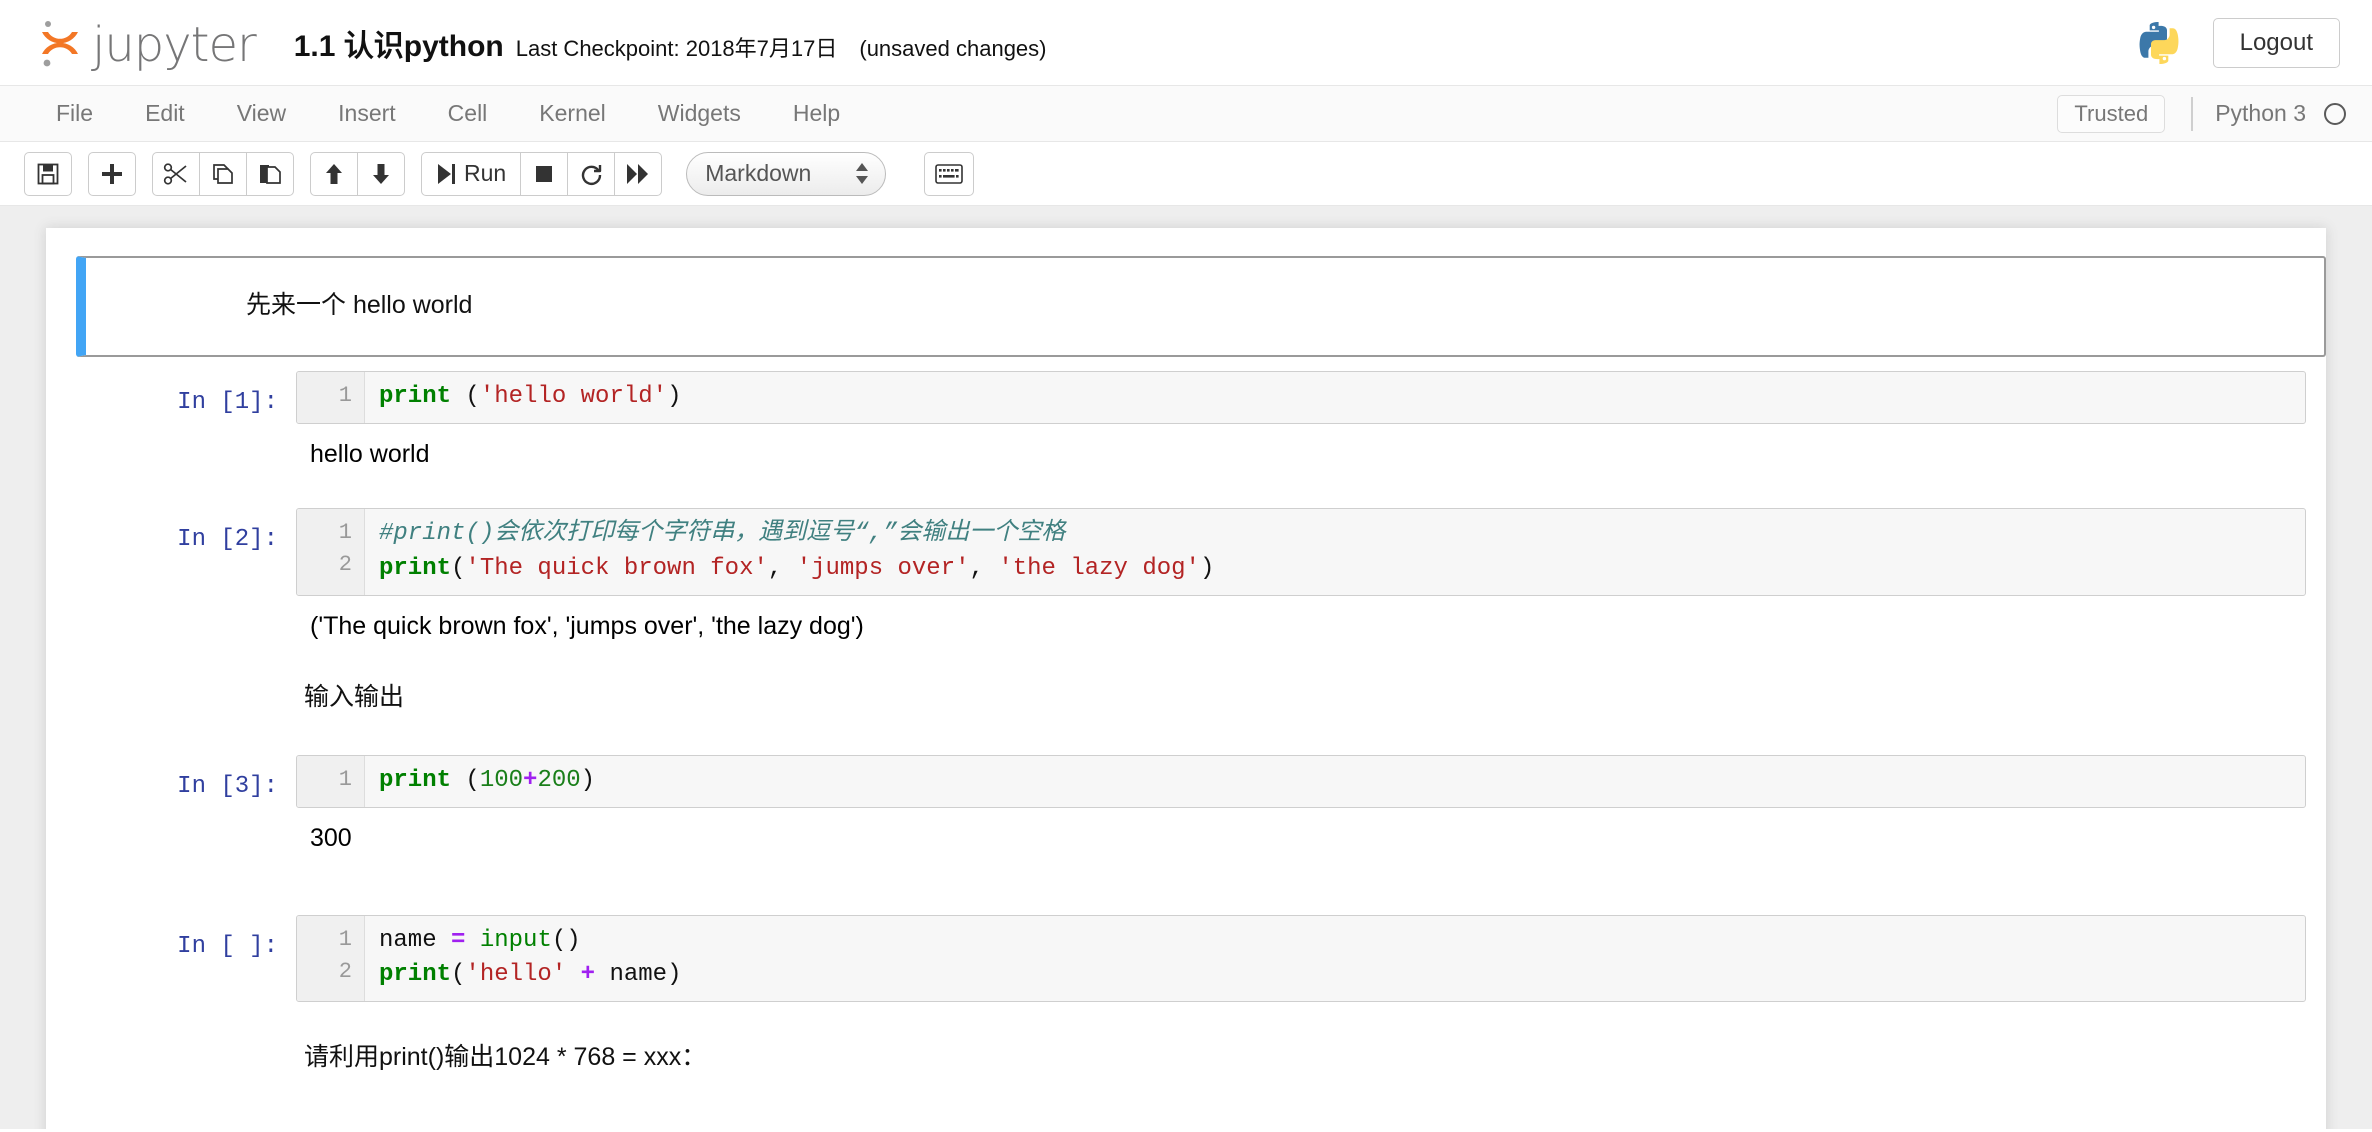 This screenshot has width=2372, height=1132. Describe the element at coordinates (699, 113) in the screenshot. I see `menu-item-widgets: Widgets` at that location.